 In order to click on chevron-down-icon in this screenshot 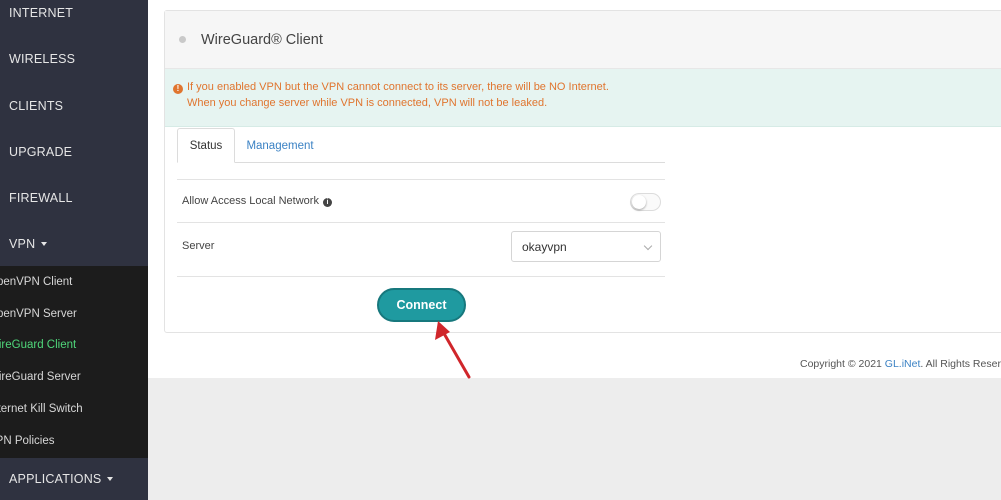, I will do `click(648, 246)`.